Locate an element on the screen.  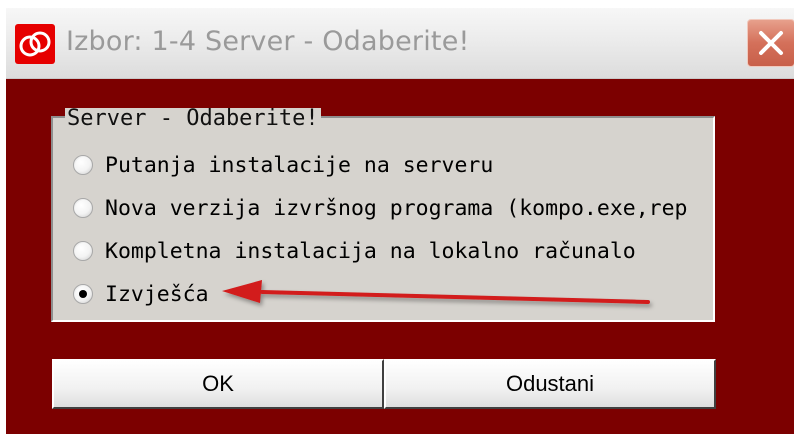
radio-option-label: Izvješća is located at coordinates (157, 294).